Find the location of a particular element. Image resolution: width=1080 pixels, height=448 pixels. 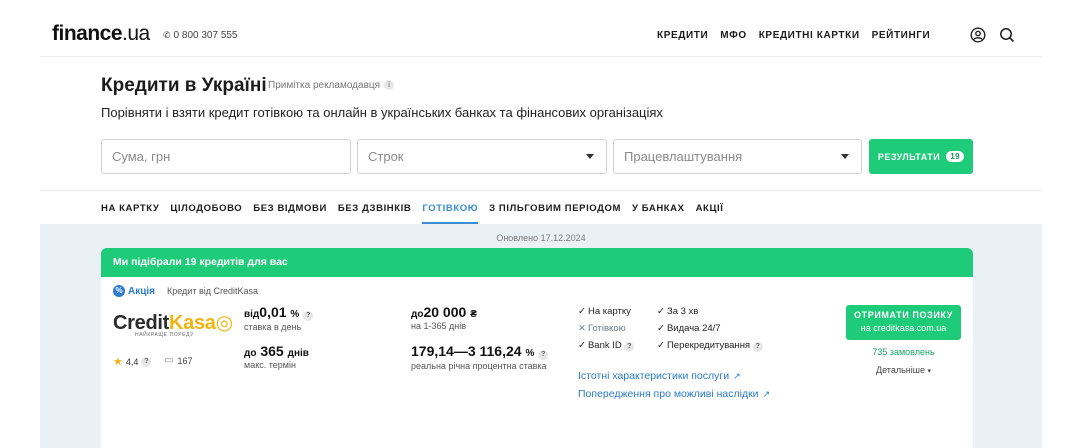

lender-name: Кредит від CreditKasa is located at coordinates (213, 291).